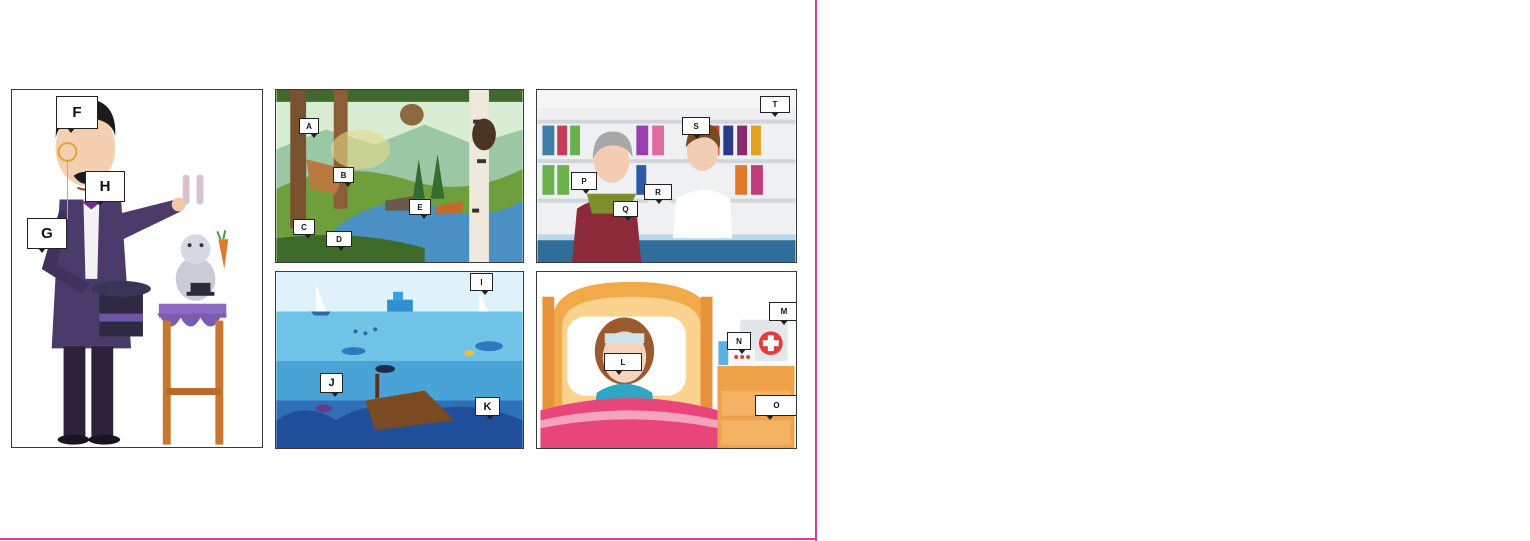 Image resolution: width=1530 pixels, height=541 pixels. I want to click on label-tag-j: J, so click(331, 385).